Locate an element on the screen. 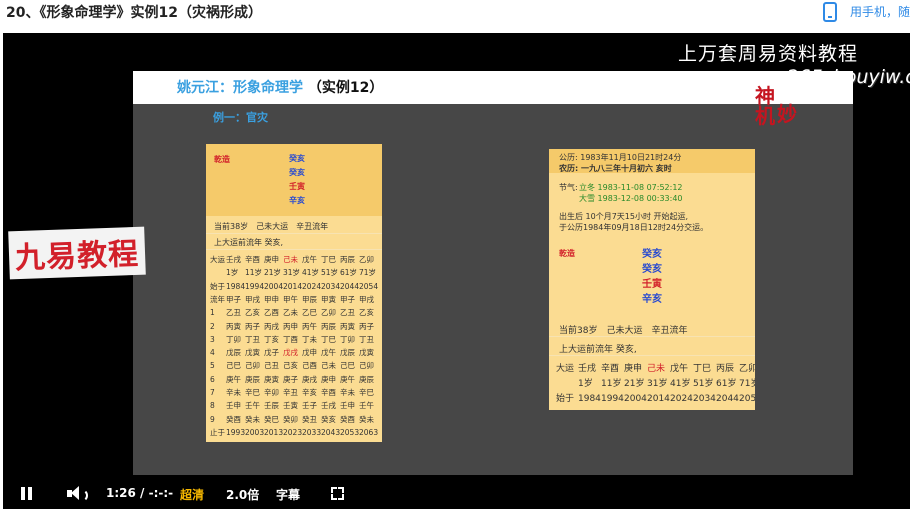 This screenshot has height=509, width=910. time-display: 1:26 / -:-:- is located at coordinates (140, 493).